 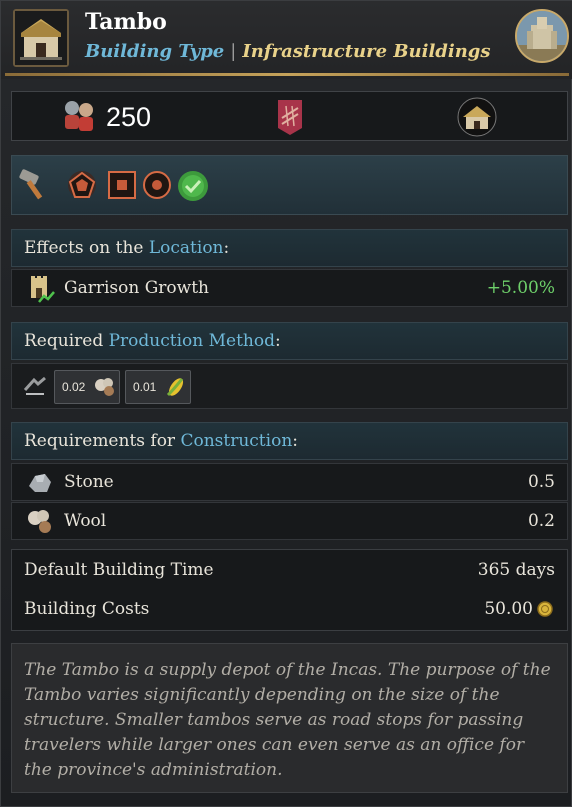 What do you see at coordinates (477, 117) in the screenshot?
I see `hut-icon` at bounding box center [477, 117].